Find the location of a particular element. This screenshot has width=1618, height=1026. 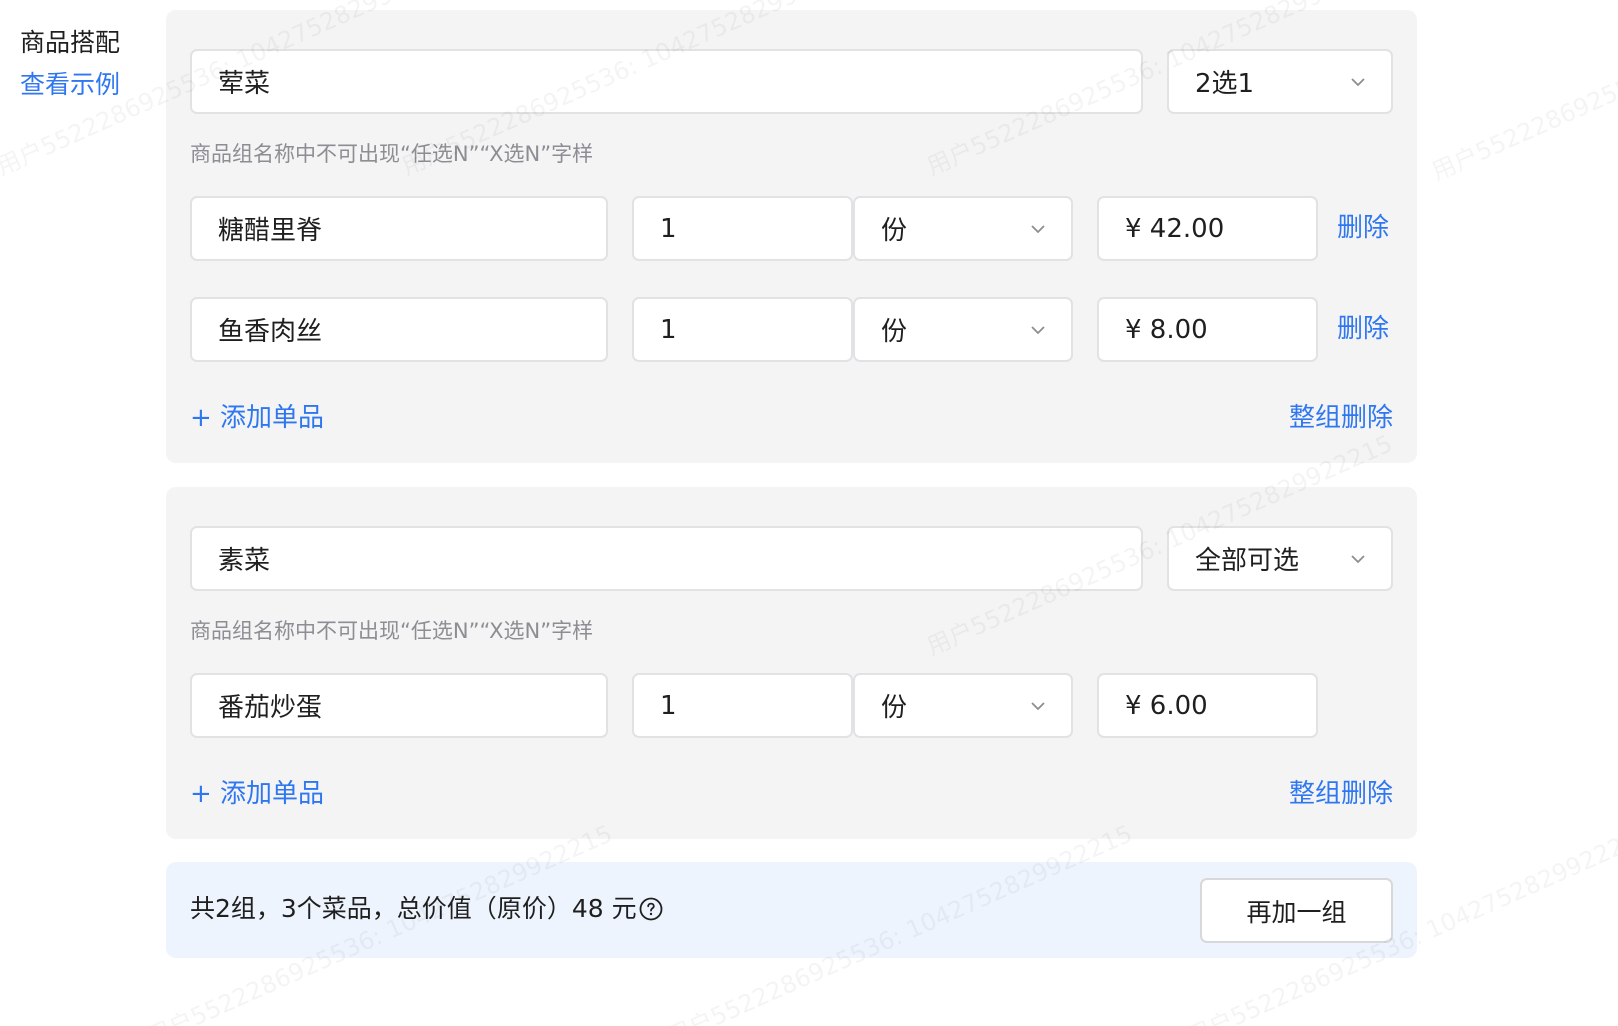

item-price-value: ¥ 8.00 is located at coordinates (1166, 329).